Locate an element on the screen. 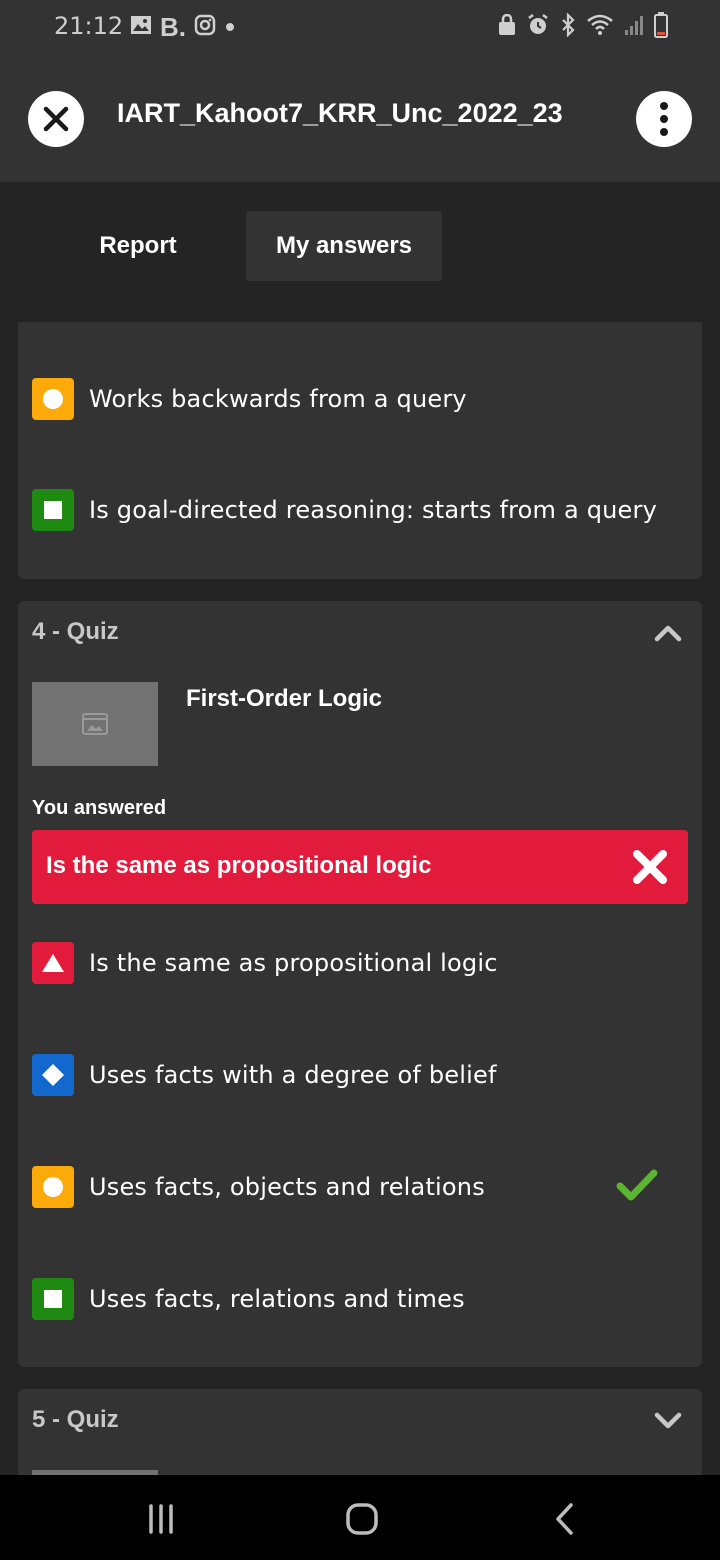 The image size is (720, 1560). status-time: 21:12 is located at coordinates (89, 26).